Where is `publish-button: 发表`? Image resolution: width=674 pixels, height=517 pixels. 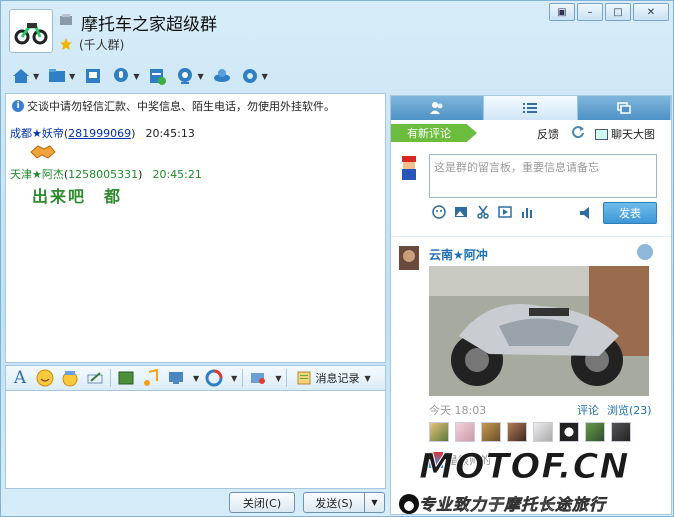
publish-button: 发表 is located at coordinates (630, 213).